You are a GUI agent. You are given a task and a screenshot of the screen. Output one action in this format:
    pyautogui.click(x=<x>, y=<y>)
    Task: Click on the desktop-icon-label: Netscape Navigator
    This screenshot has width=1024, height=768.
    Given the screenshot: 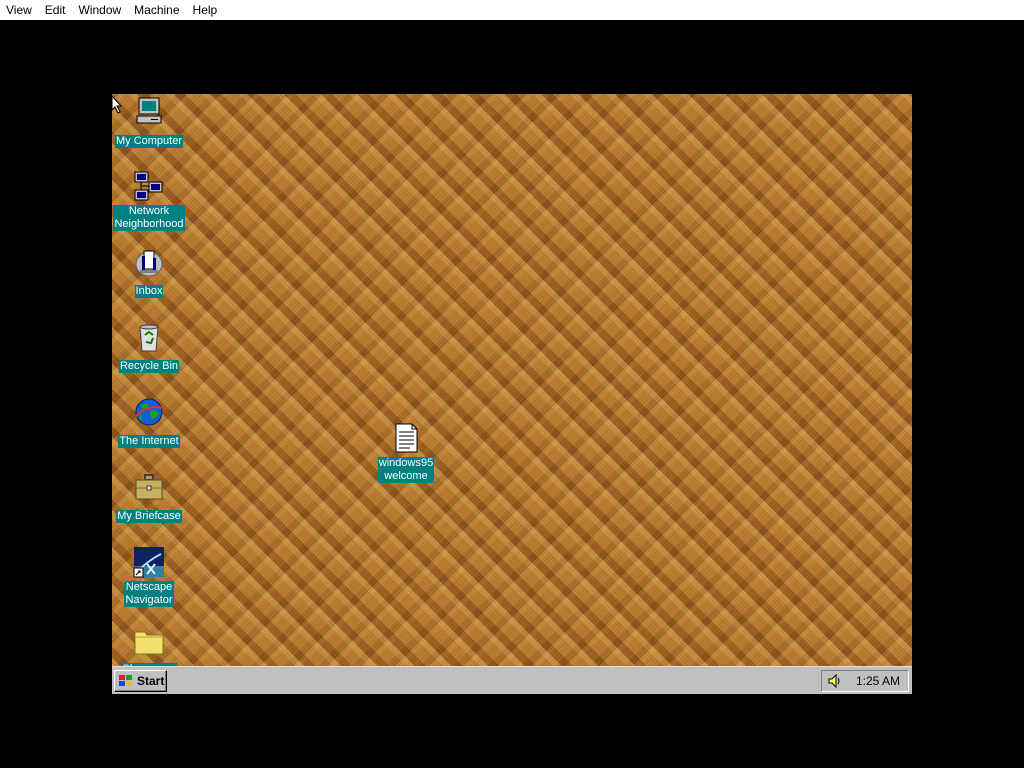 What is the action you would take?
    pyautogui.click(x=149, y=594)
    